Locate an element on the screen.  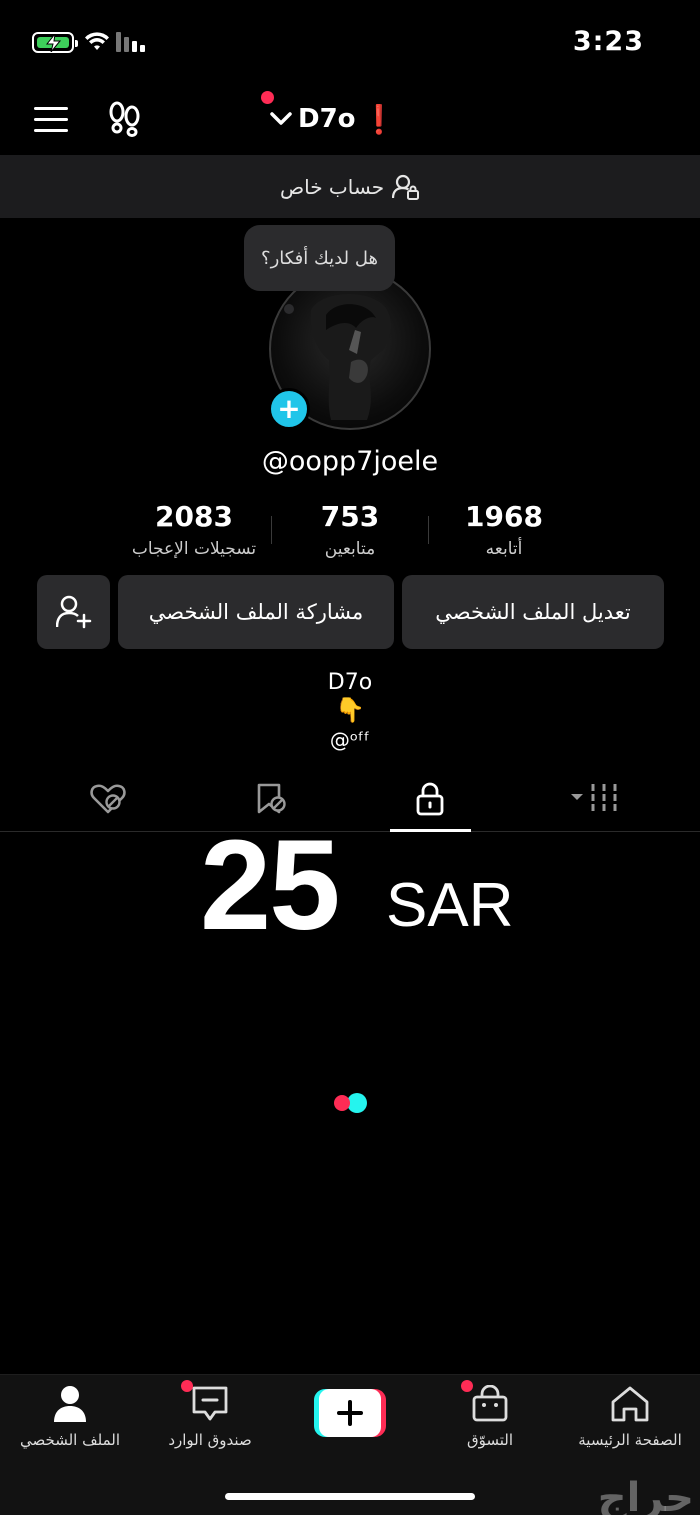
loading-dot-red is located at coordinates (342, 1103).